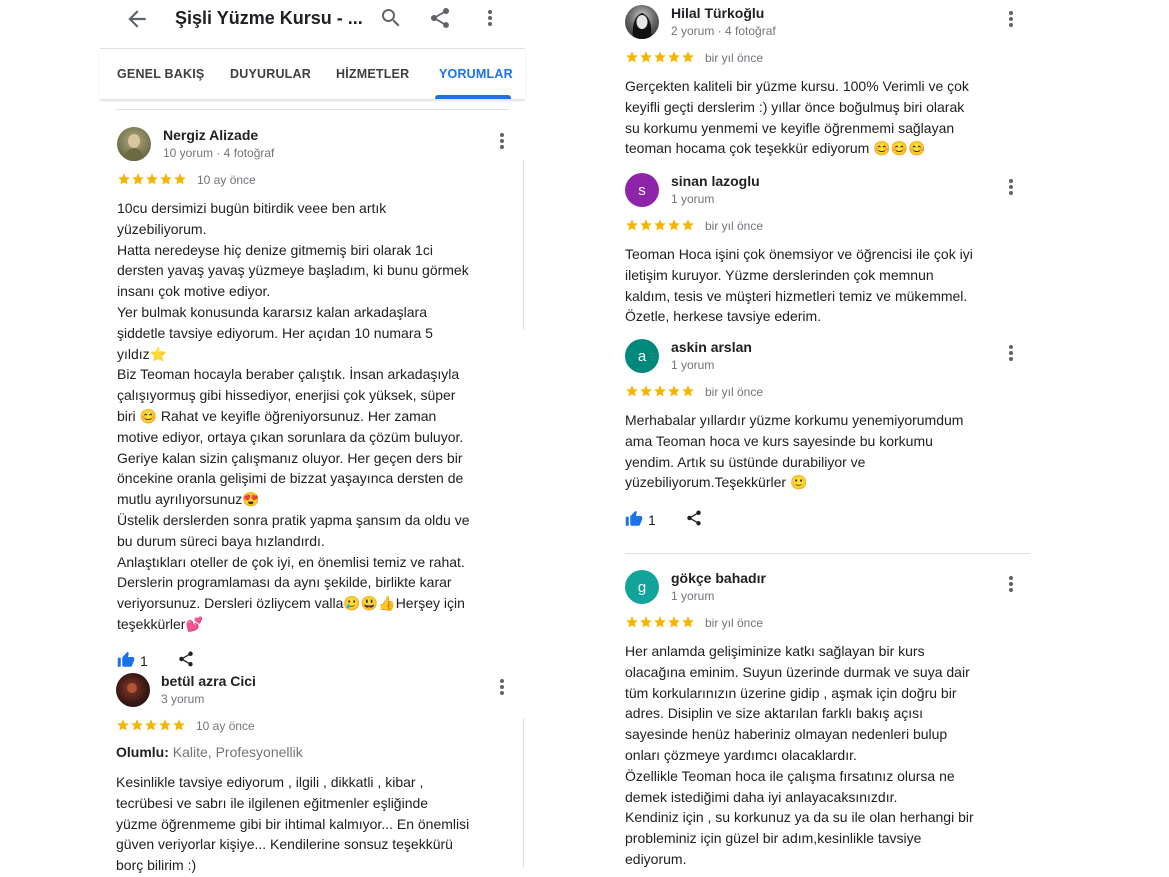 This screenshot has height=877, width=1169. Describe the element at coordinates (523, 245) in the screenshot. I see `scroll-edge` at that location.